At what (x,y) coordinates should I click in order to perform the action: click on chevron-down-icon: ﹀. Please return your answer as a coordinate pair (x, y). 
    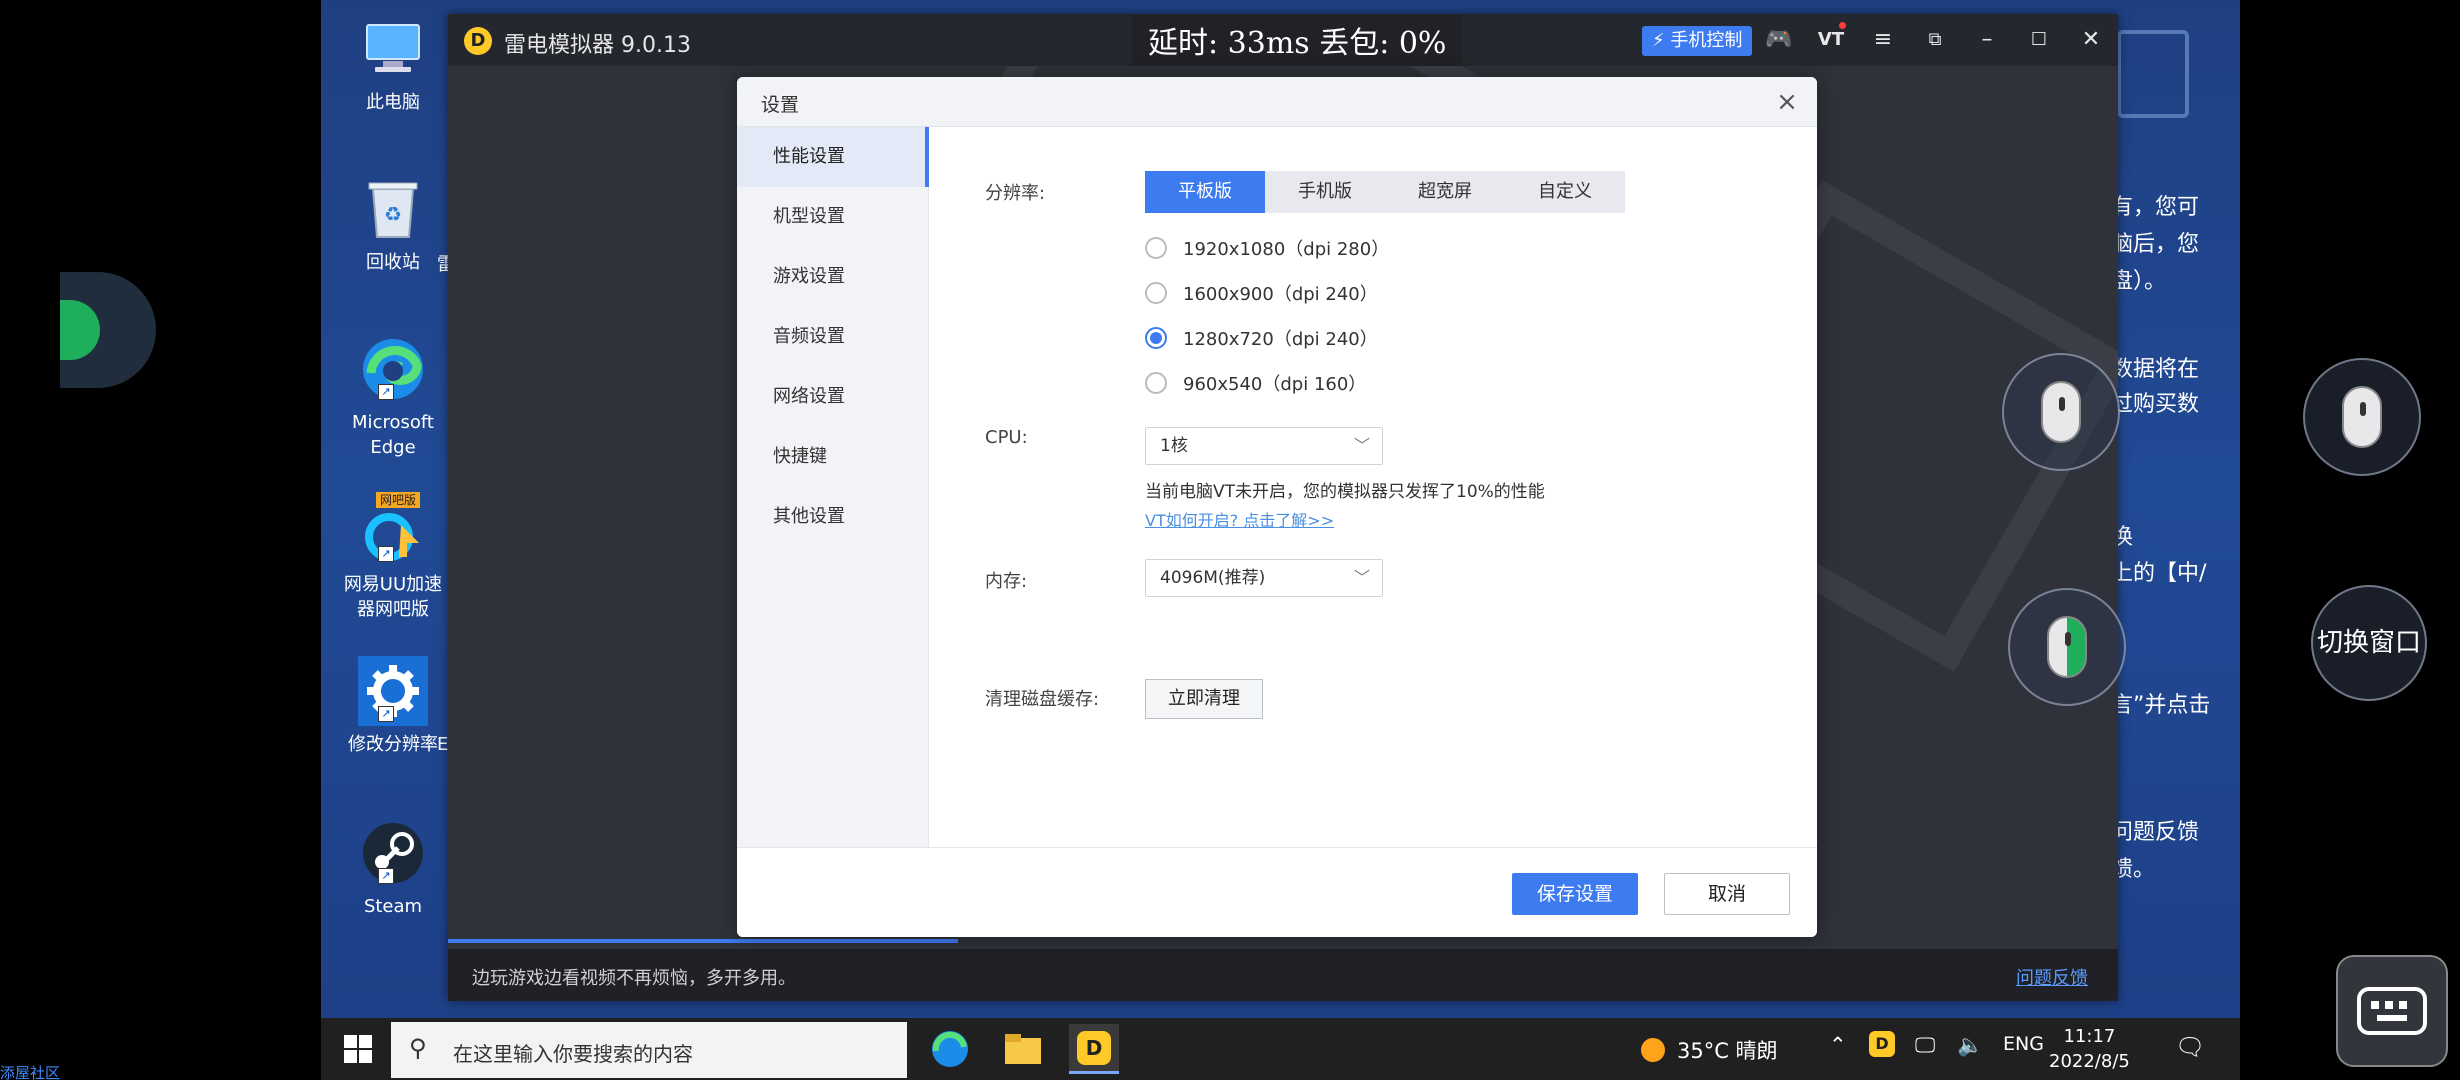
    Looking at the image, I should click on (1361, 445).